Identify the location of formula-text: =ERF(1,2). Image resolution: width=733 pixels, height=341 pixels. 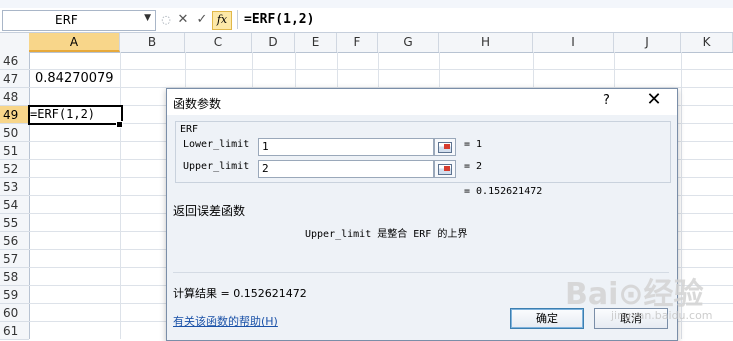
(279, 19).